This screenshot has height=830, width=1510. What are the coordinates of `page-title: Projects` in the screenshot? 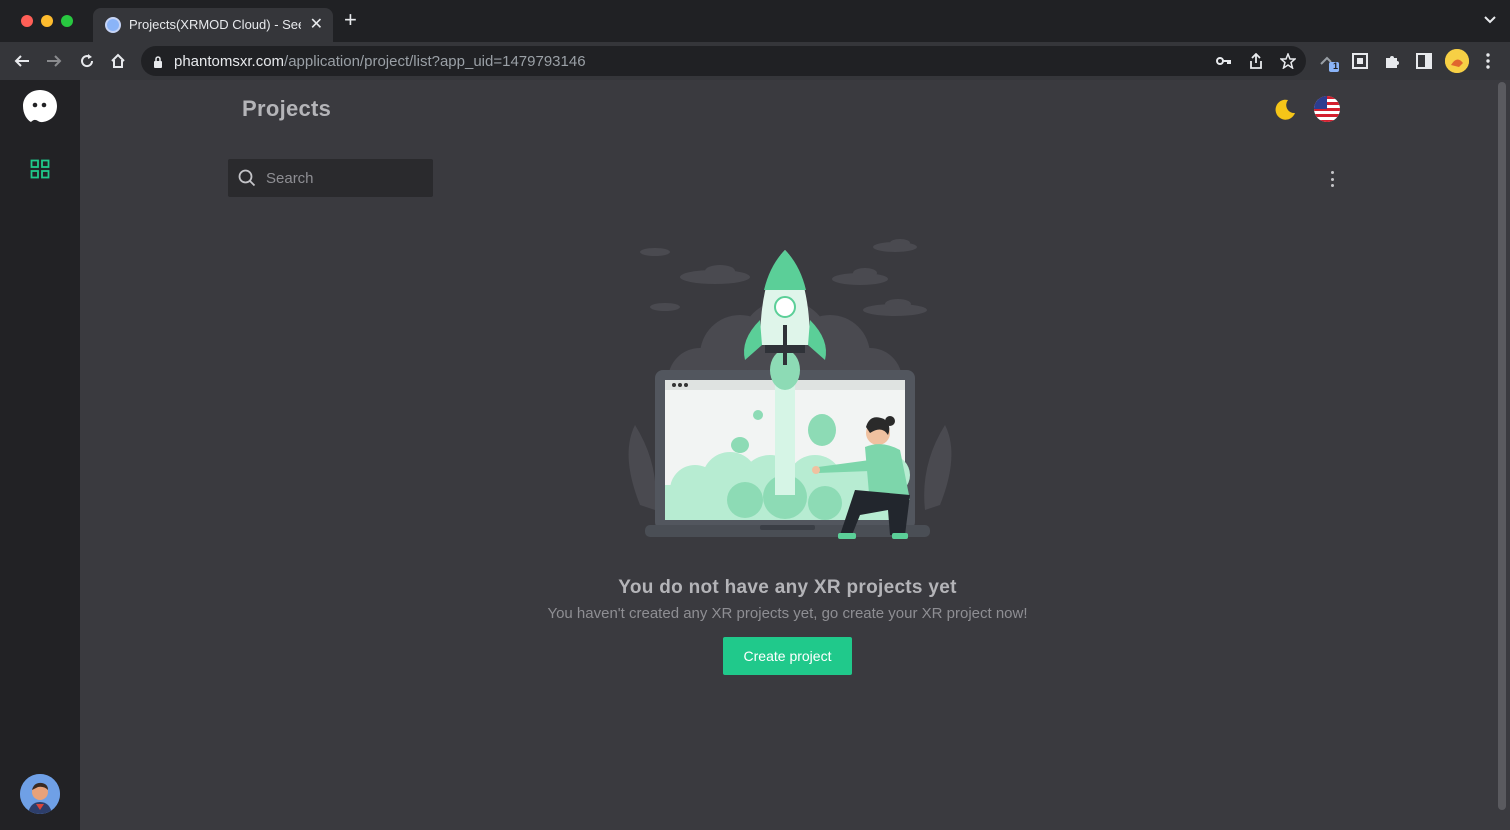 It's located at (287, 108).